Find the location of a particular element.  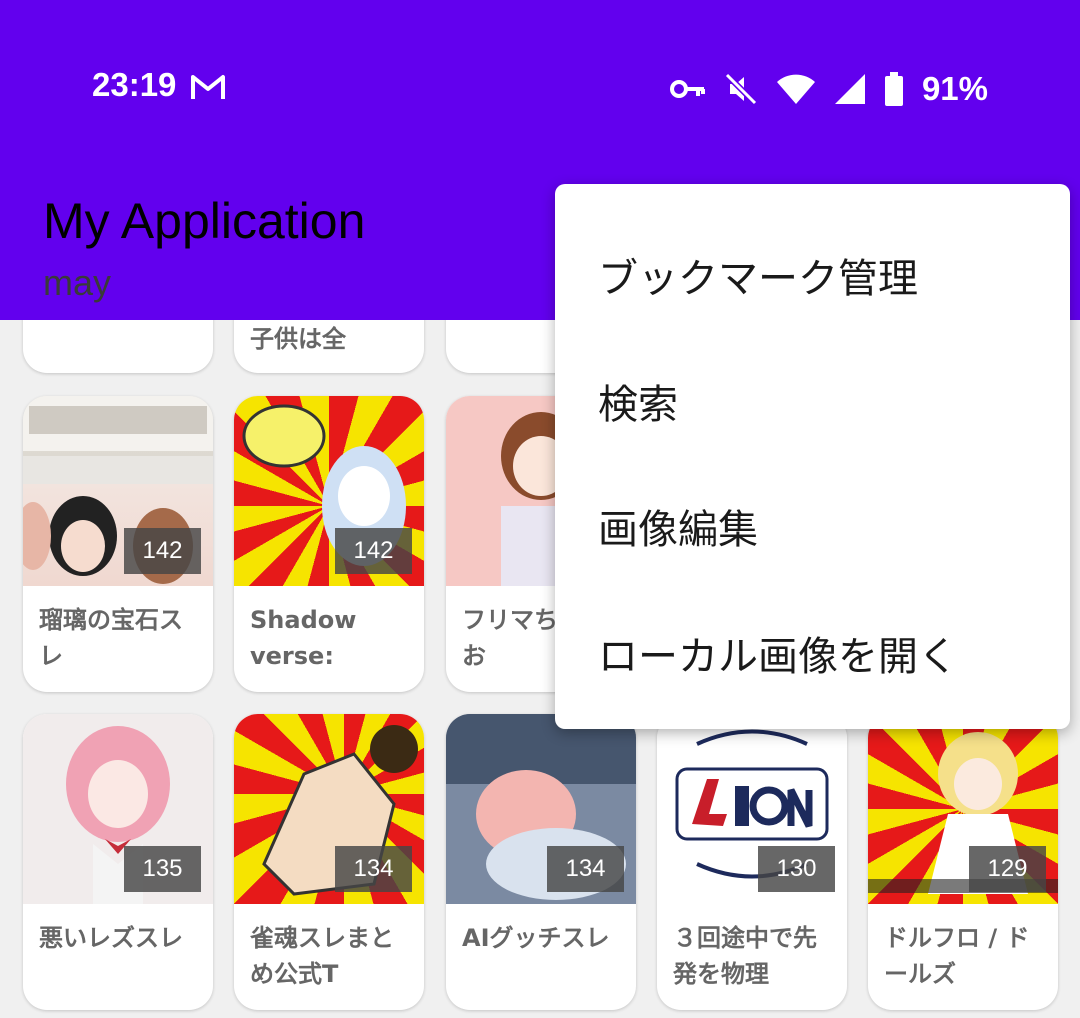

thread-card: 130 ３回途中で先発を物理 is located at coordinates (752, 862).